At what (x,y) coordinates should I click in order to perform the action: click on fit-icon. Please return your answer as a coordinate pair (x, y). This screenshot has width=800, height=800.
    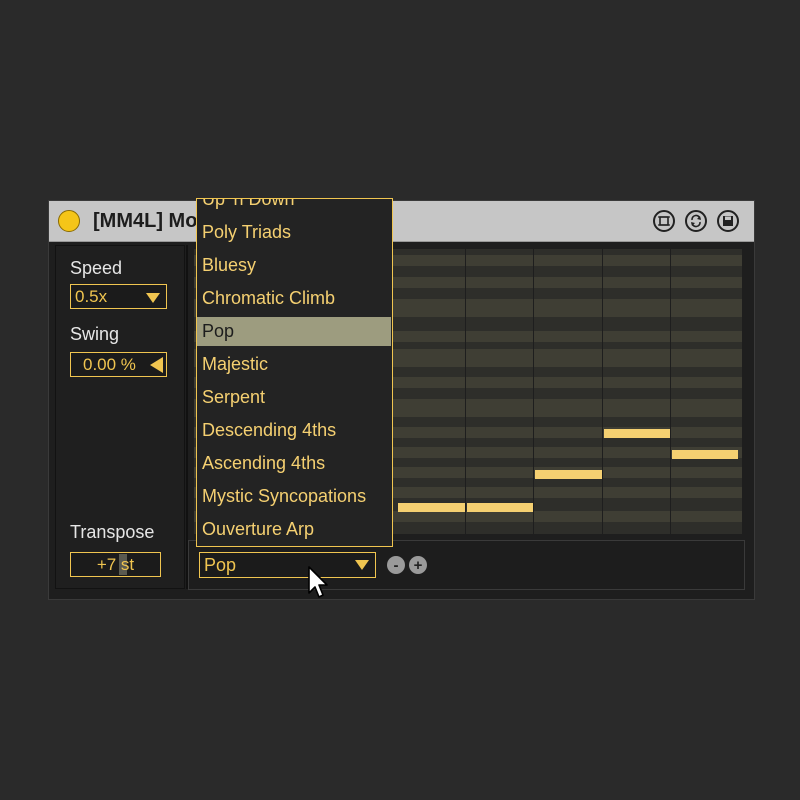
    Looking at the image, I should click on (664, 221).